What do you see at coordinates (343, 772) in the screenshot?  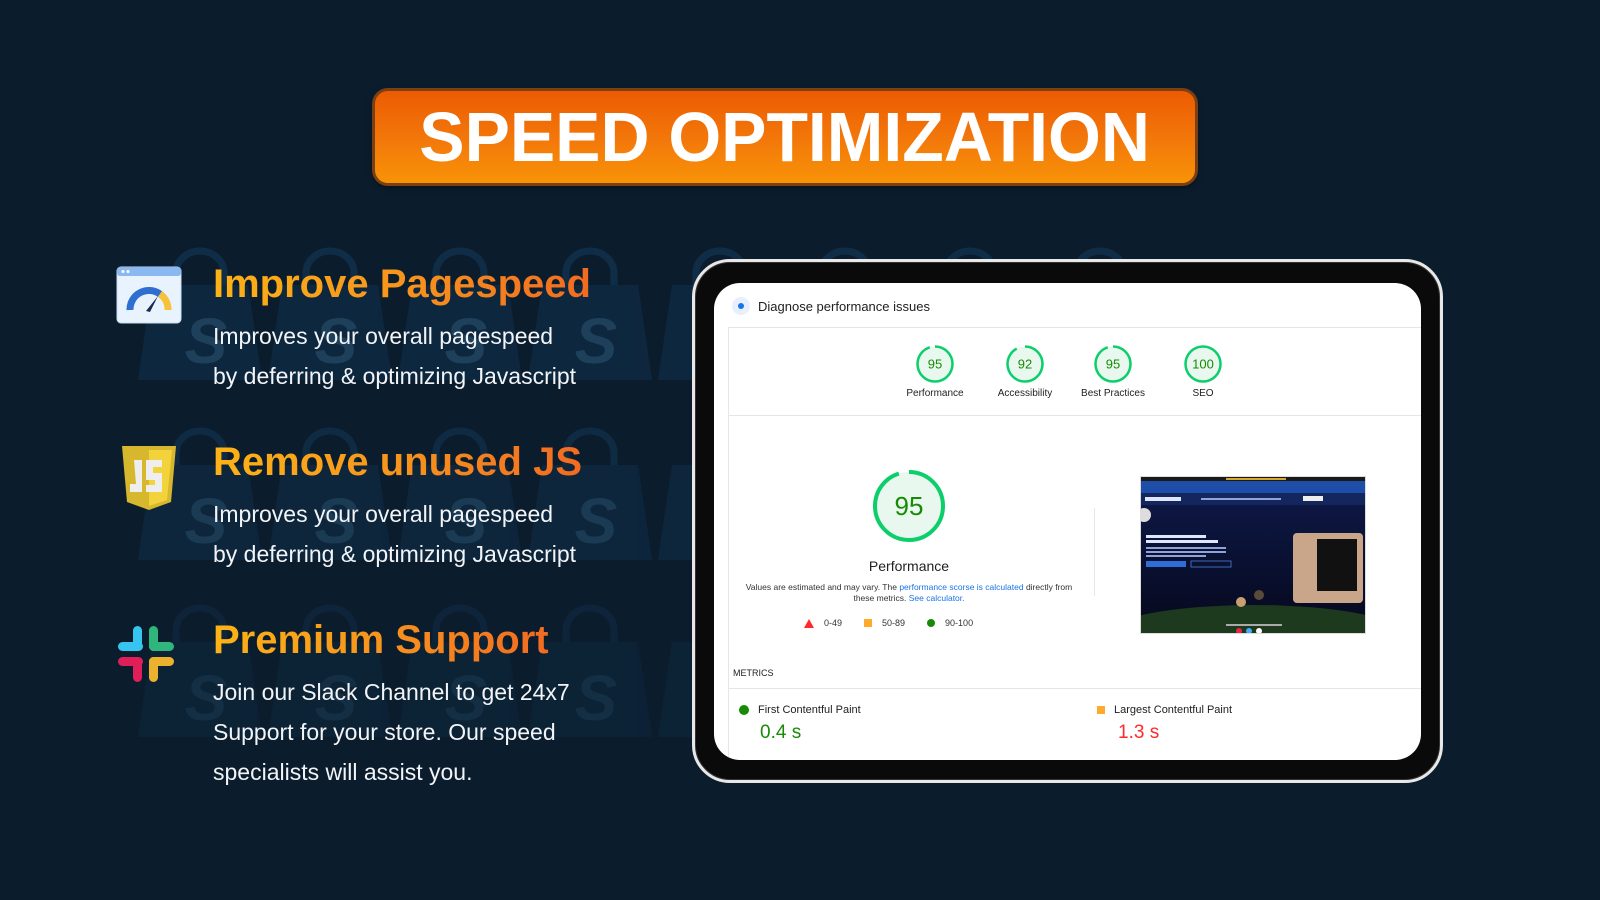 I see `feature-description-line: specialists will assist you.` at bounding box center [343, 772].